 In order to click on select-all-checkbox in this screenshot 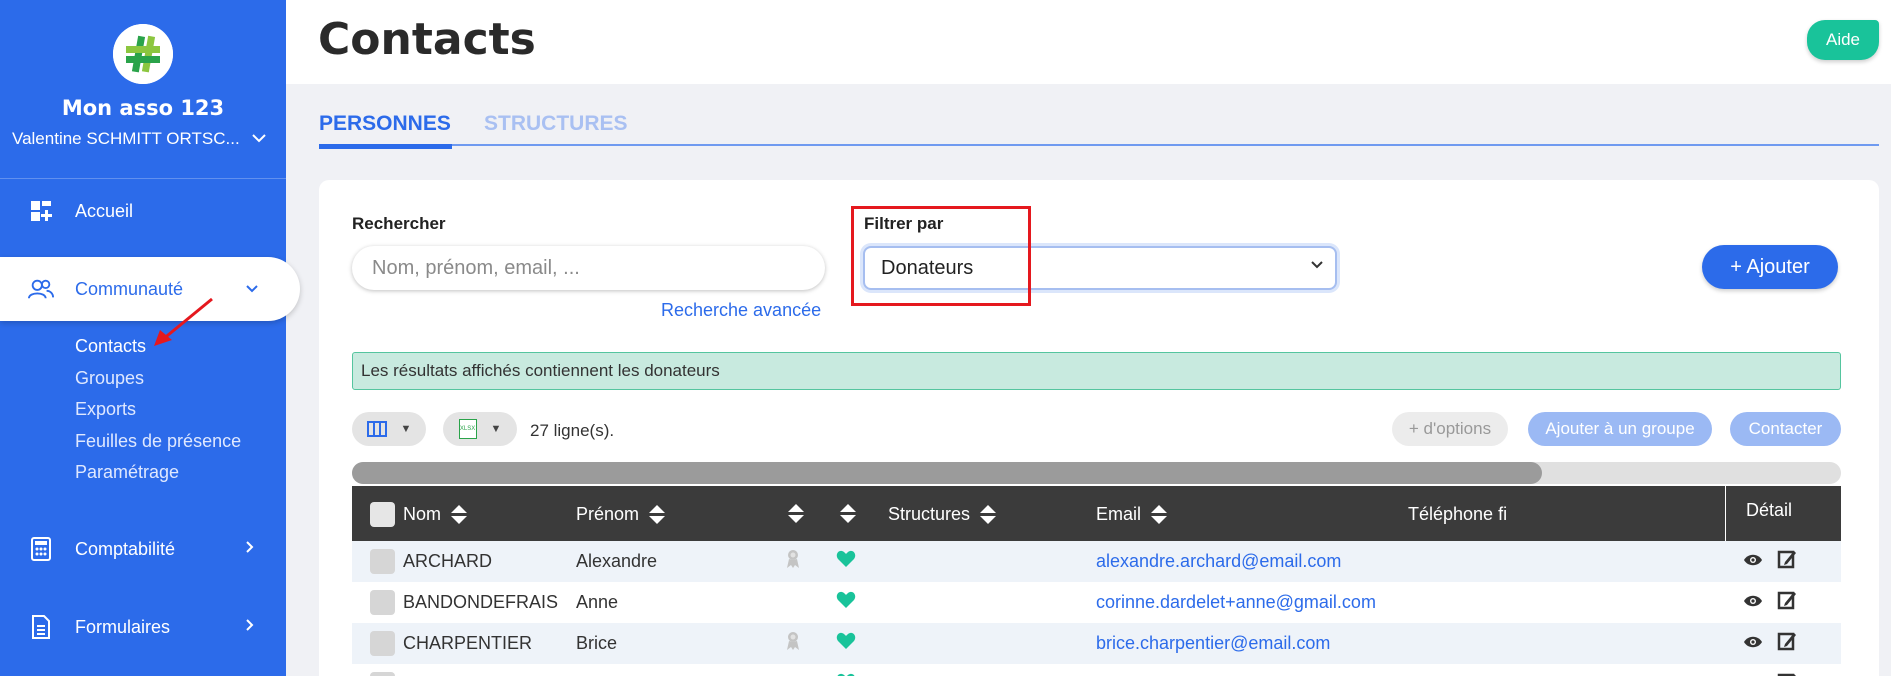, I will do `click(382, 514)`.